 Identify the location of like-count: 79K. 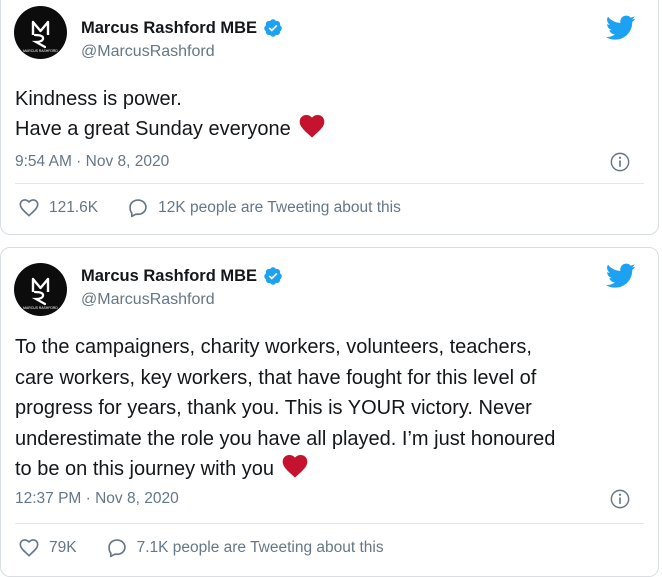
(63, 547).